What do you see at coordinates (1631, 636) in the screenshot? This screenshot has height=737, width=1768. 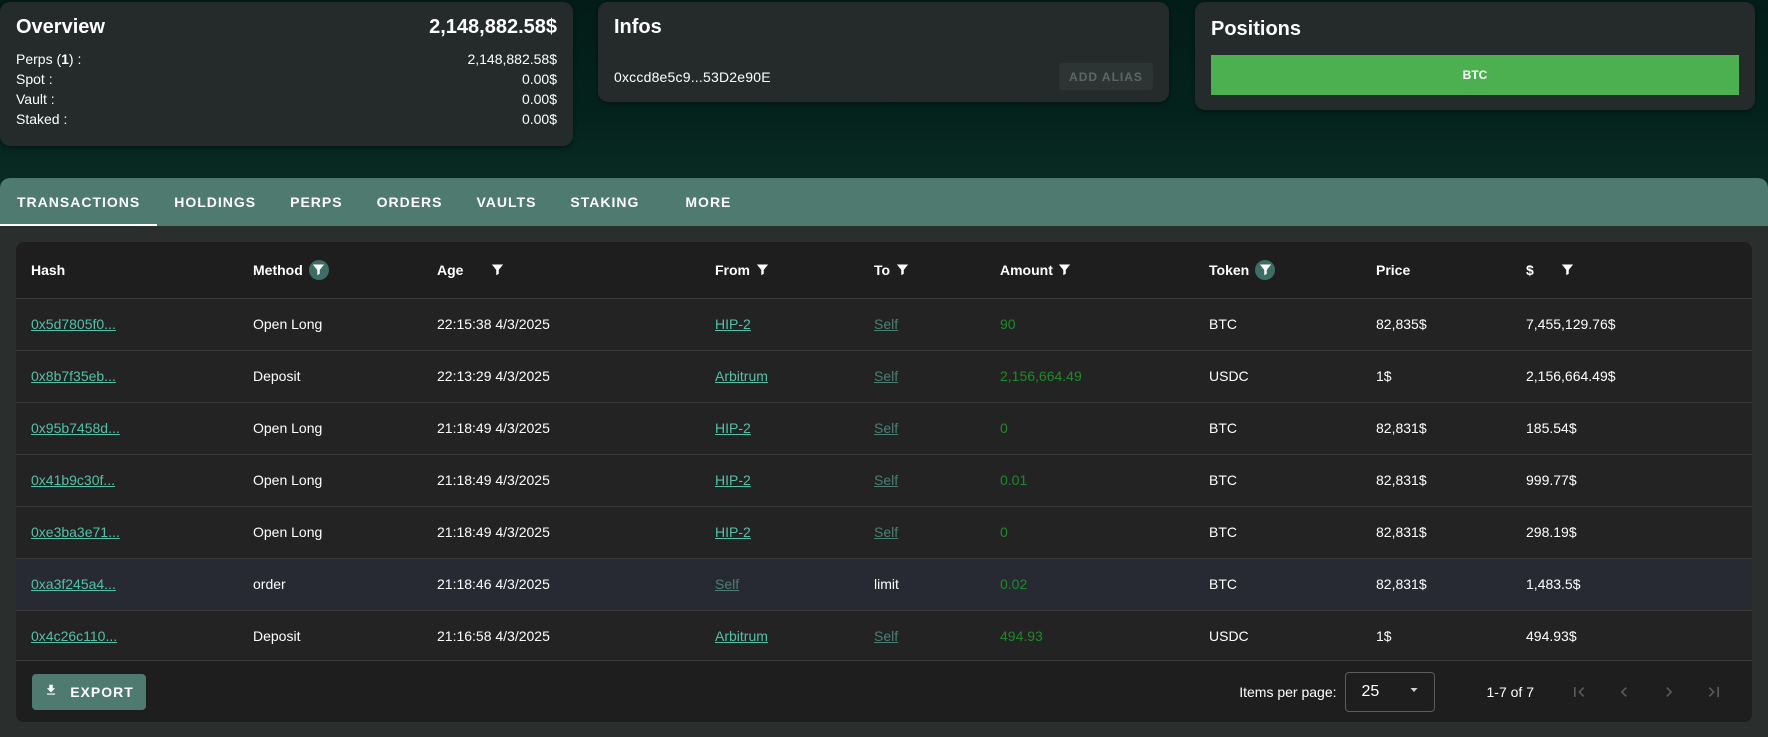 I see `table-cell: 494.93$` at bounding box center [1631, 636].